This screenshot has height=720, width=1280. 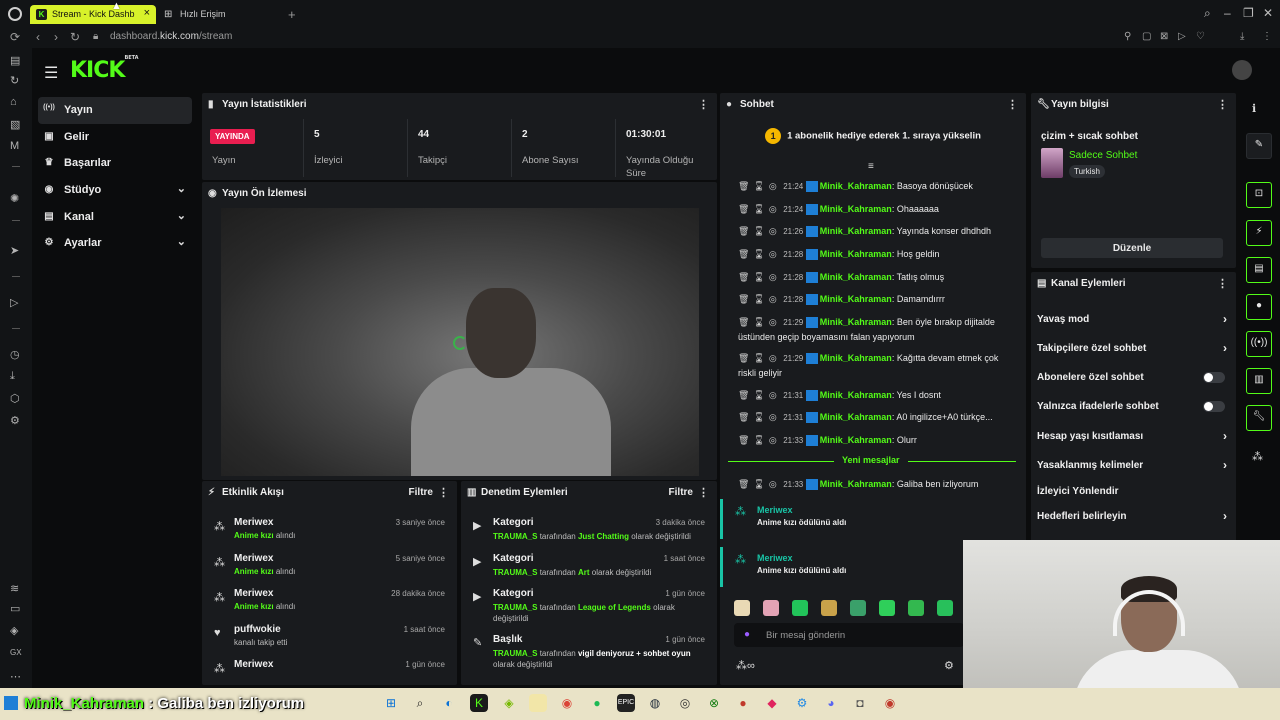 What do you see at coordinates (1259, 195) in the screenshot?
I see `moderation-tool-button: ⊡` at bounding box center [1259, 195].